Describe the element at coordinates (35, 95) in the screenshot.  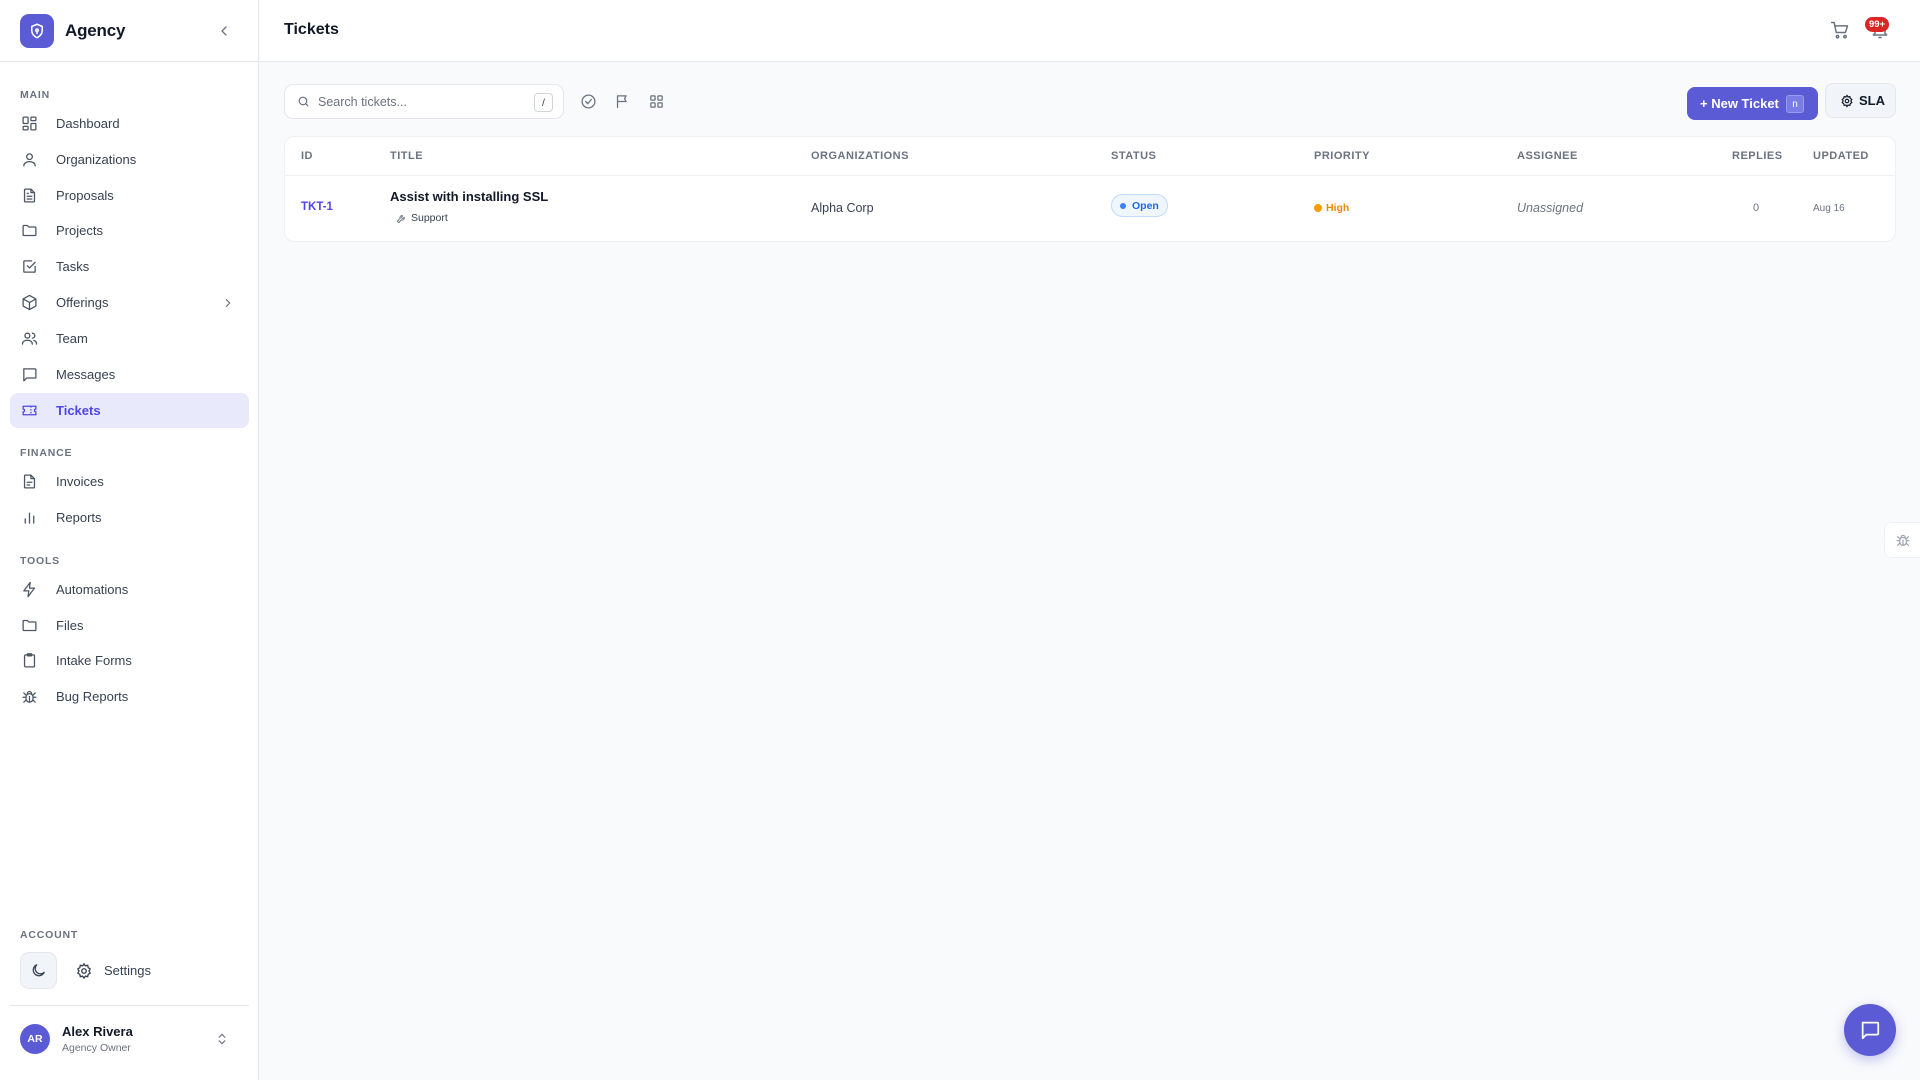
I see `section-label-main: MAIN` at that location.